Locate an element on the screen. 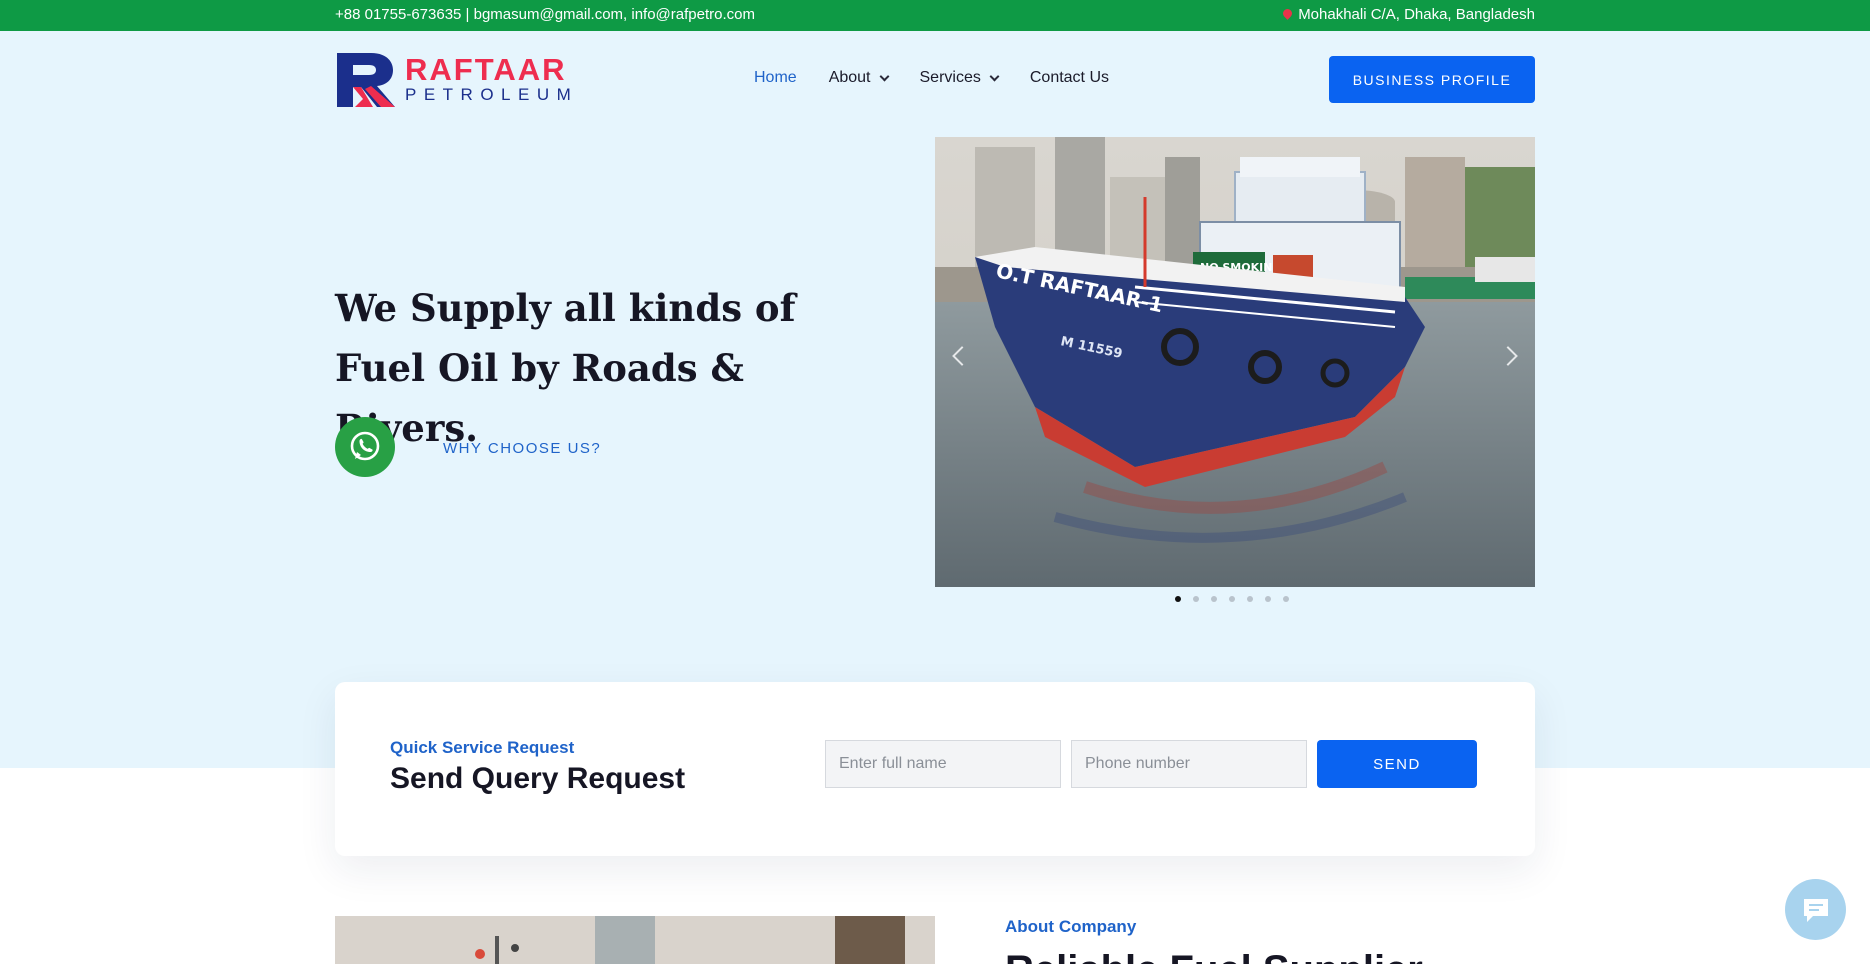 Image resolution: width=1870 pixels, height=964 pixels. chat-bubble-icon is located at coordinates (1815, 910).